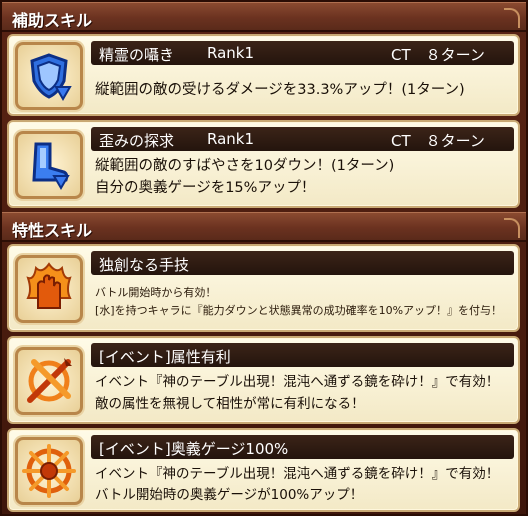 The image size is (528, 516). I want to click on skill-description-line: 縦範囲の敵のすばやさを10ダウン！(1ターン), so click(245, 166).